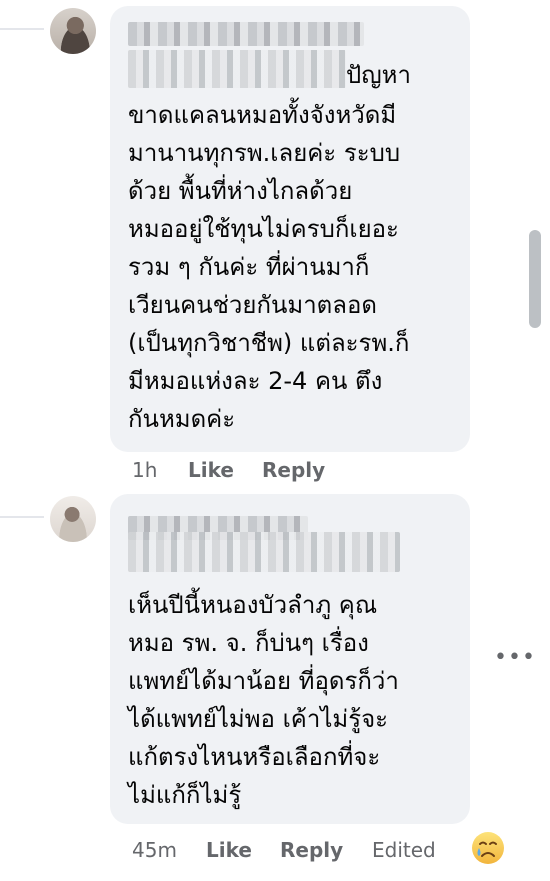 The image size is (550, 881). What do you see at coordinates (255, 381) in the screenshot?
I see `comment-text-line: มีหมอแห่งละ 2-4 คน ตึง` at bounding box center [255, 381].